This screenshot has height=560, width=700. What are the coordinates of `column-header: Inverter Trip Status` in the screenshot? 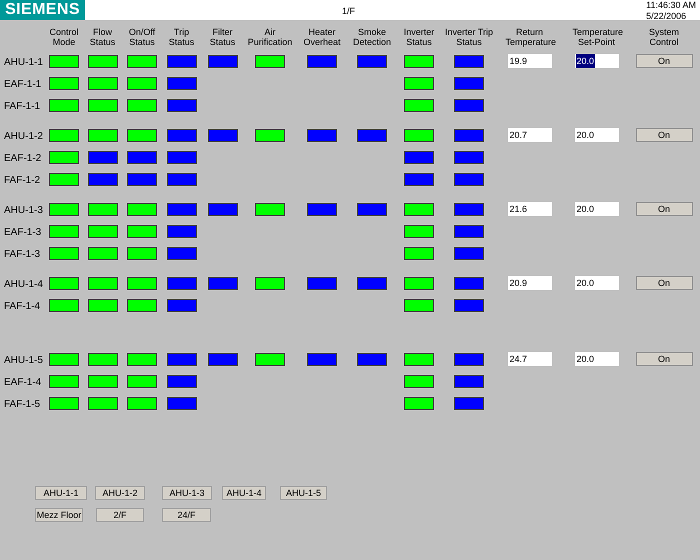 It's located at (469, 37).